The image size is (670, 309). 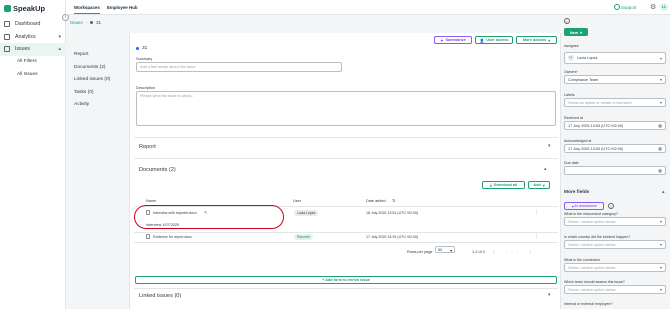 What do you see at coordinates (33, 74) in the screenshot?
I see `sidebar-item-all-issues: All Issues` at bounding box center [33, 74].